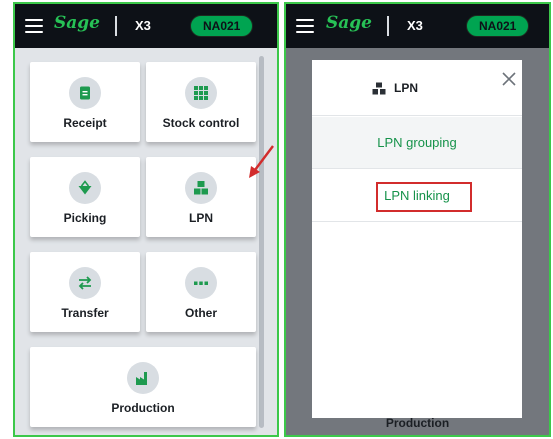 The width and height of the screenshot is (553, 439). I want to click on red-highlight-box, so click(424, 197).